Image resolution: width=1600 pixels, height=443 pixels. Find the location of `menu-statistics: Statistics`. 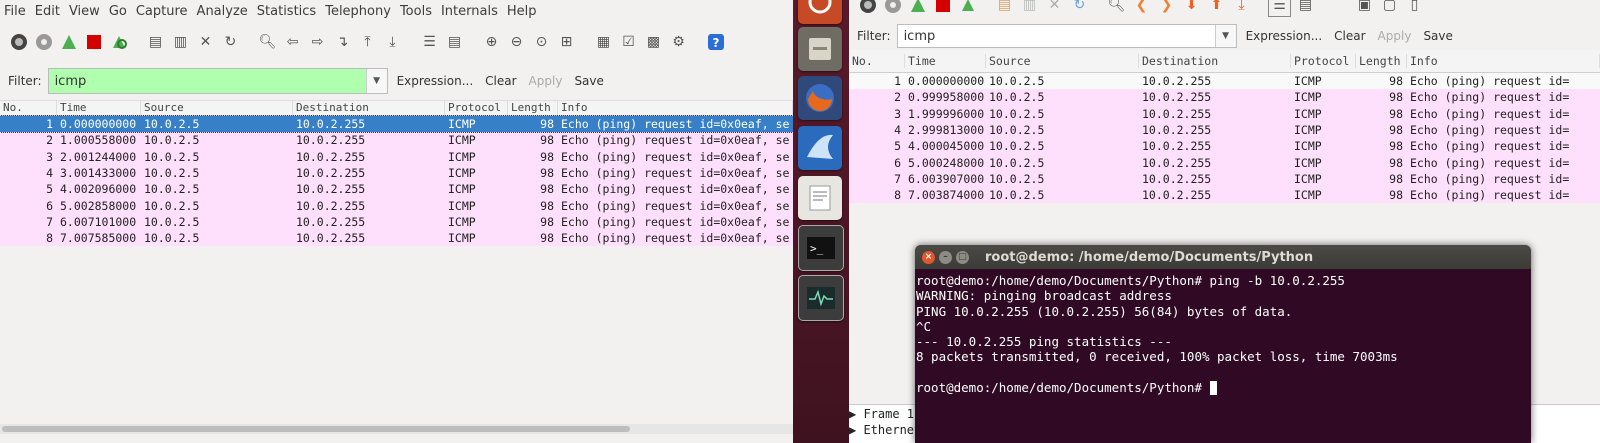

menu-statistics: Statistics is located at coordinates (286, 11).